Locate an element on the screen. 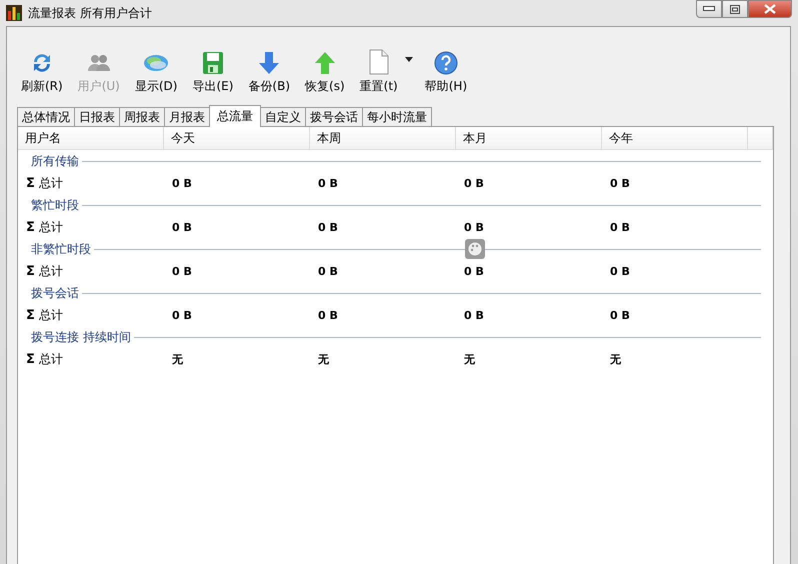 Image resolution: width=798 pixels, height=564 pixels. tab: 每小时流量 is located at coordinates (397, 116).